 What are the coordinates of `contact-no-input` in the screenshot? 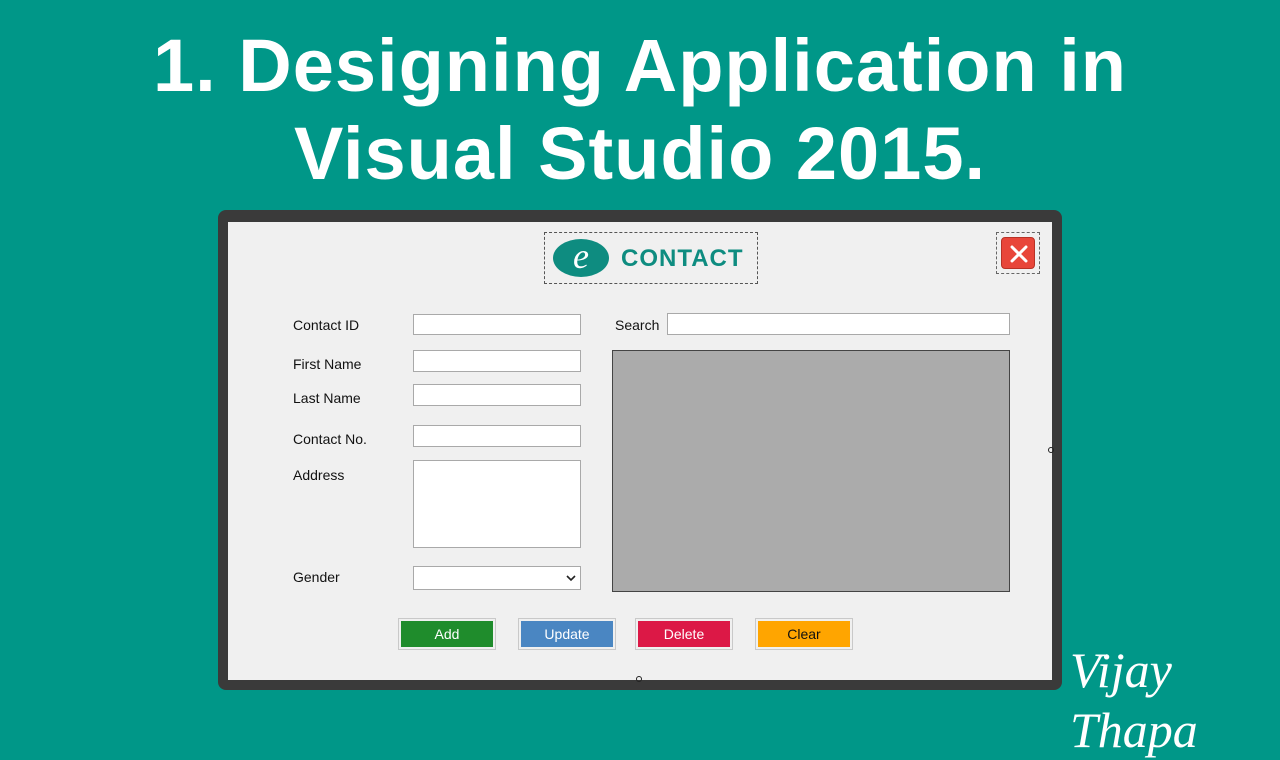 It's located at (497, 436).